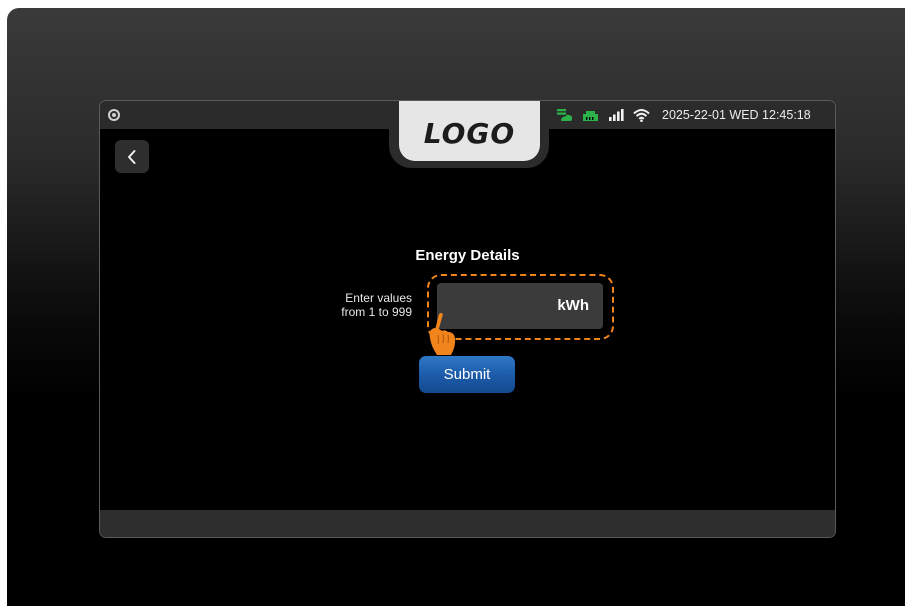 The width and height of the screenshot is (905, 606). I want to click on submit-button: Submit, so click(467, 374).